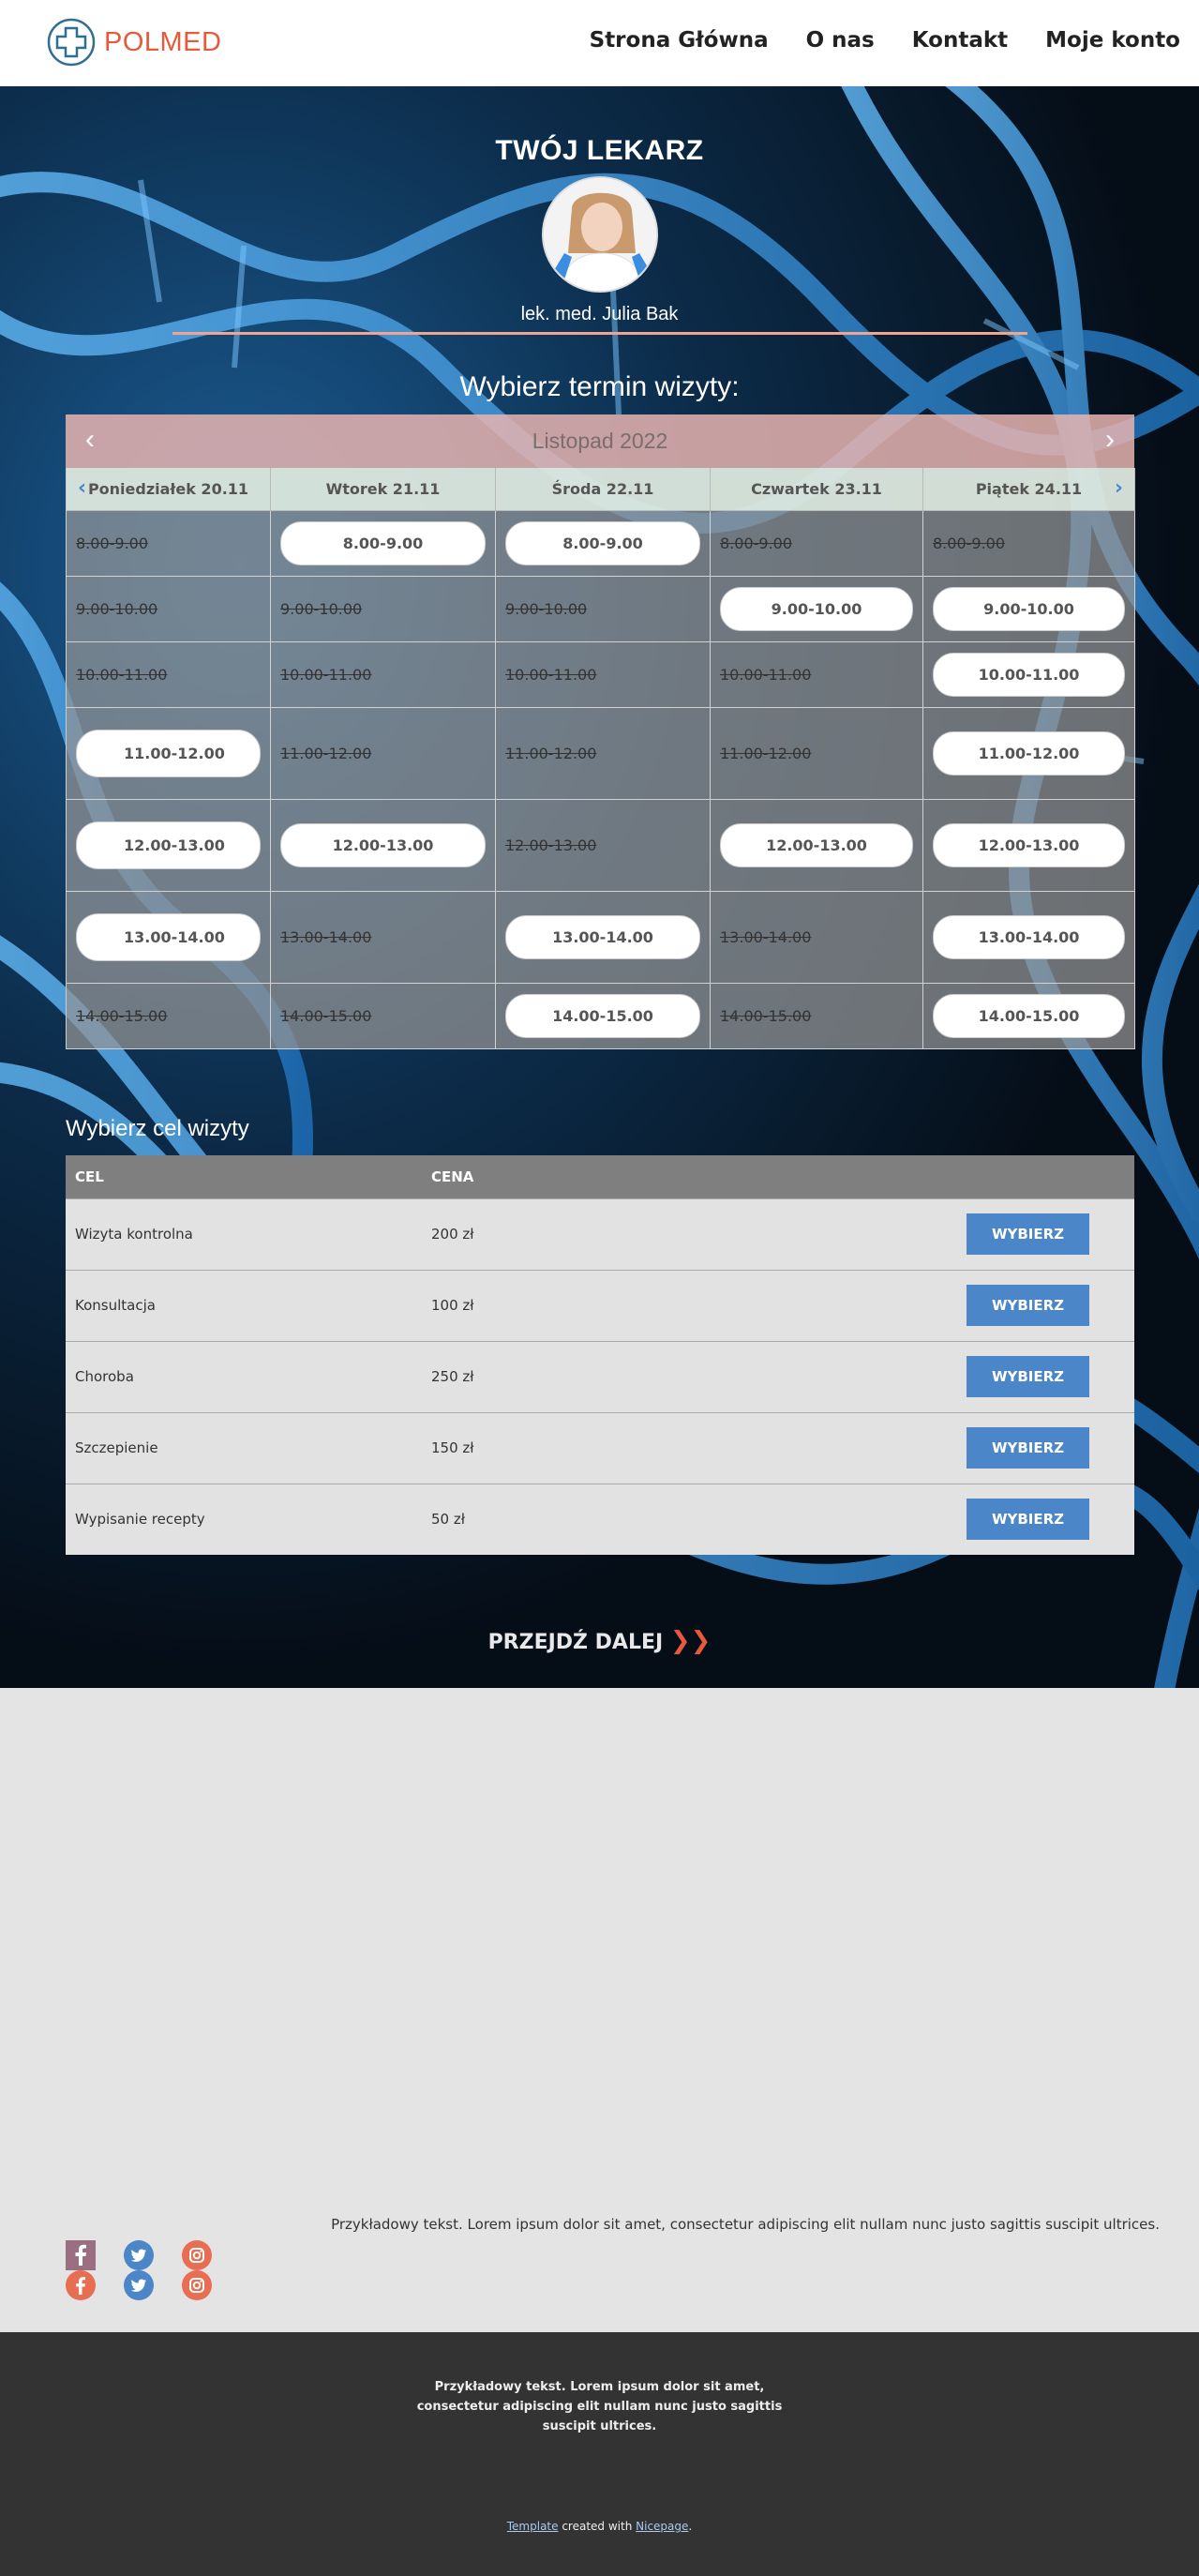  I want to click on nav-home: Strona Główna, so click(679, 40).